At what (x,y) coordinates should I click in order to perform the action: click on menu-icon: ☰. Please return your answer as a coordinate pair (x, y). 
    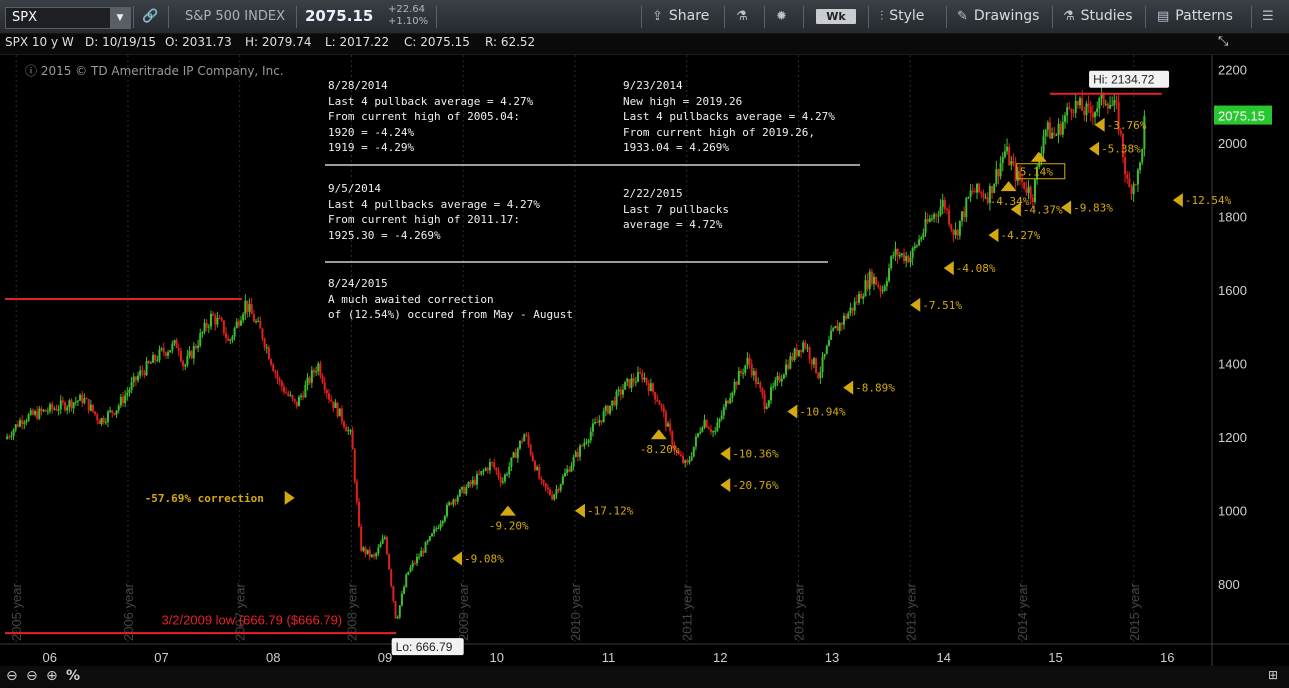
    Looking at the image, I should click on (1271, 16).